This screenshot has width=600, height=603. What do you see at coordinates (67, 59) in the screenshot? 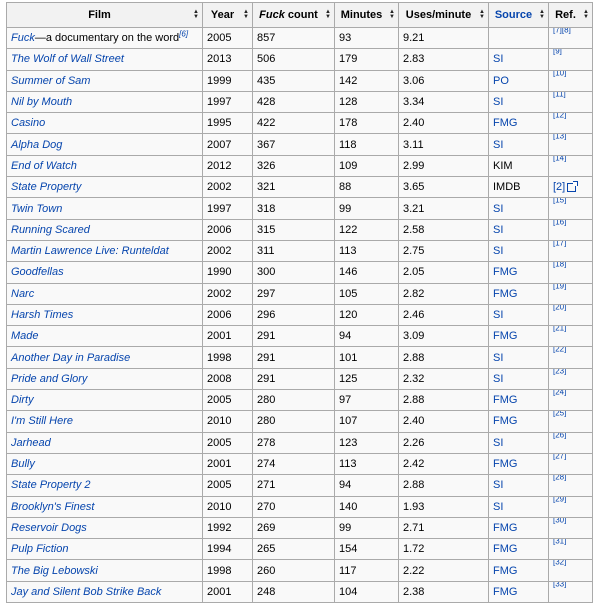
I see `film-link: The Wolf of Wall Street` at bounding box center [67, 59].